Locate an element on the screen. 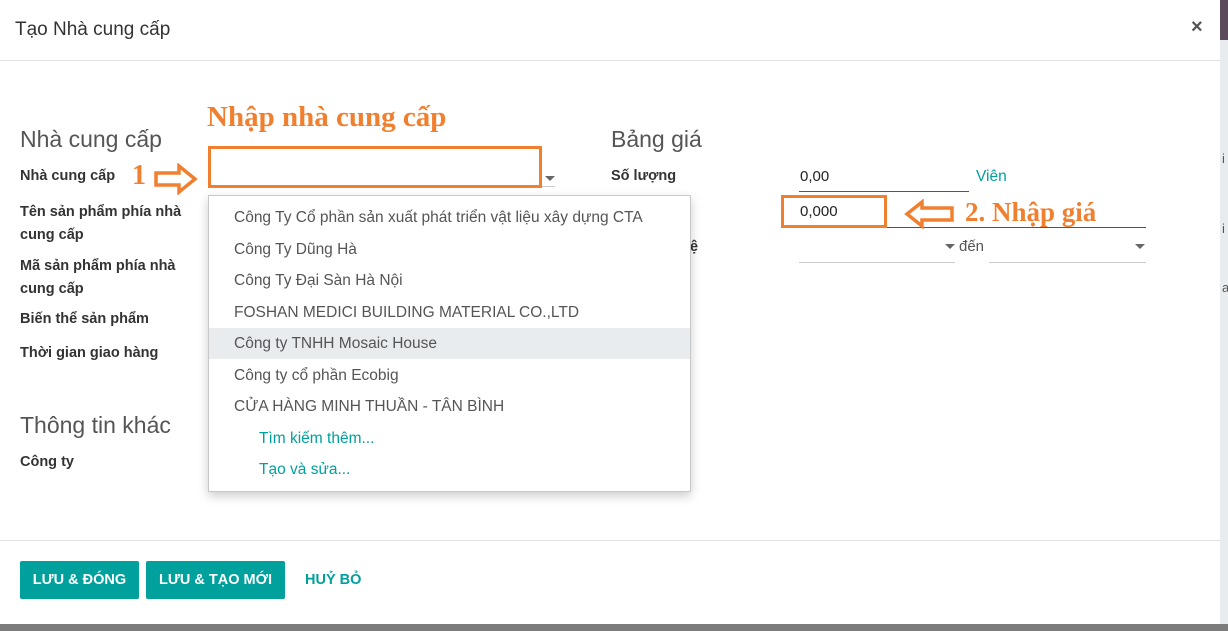 This screenshot has height=631, width=1228. date-start-caret-icon is located at coordinates (950, 246).